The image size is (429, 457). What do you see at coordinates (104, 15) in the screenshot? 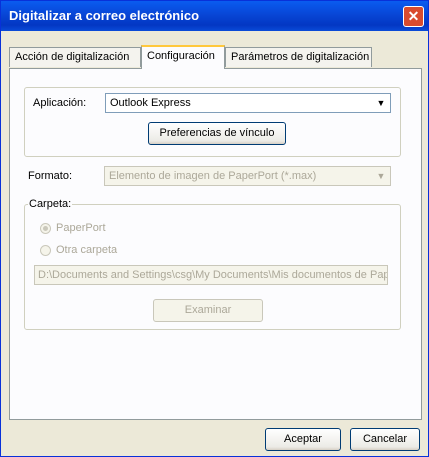
I see `window-title: Digitalizar a correo electrónico` at bounding box center [104, 15].